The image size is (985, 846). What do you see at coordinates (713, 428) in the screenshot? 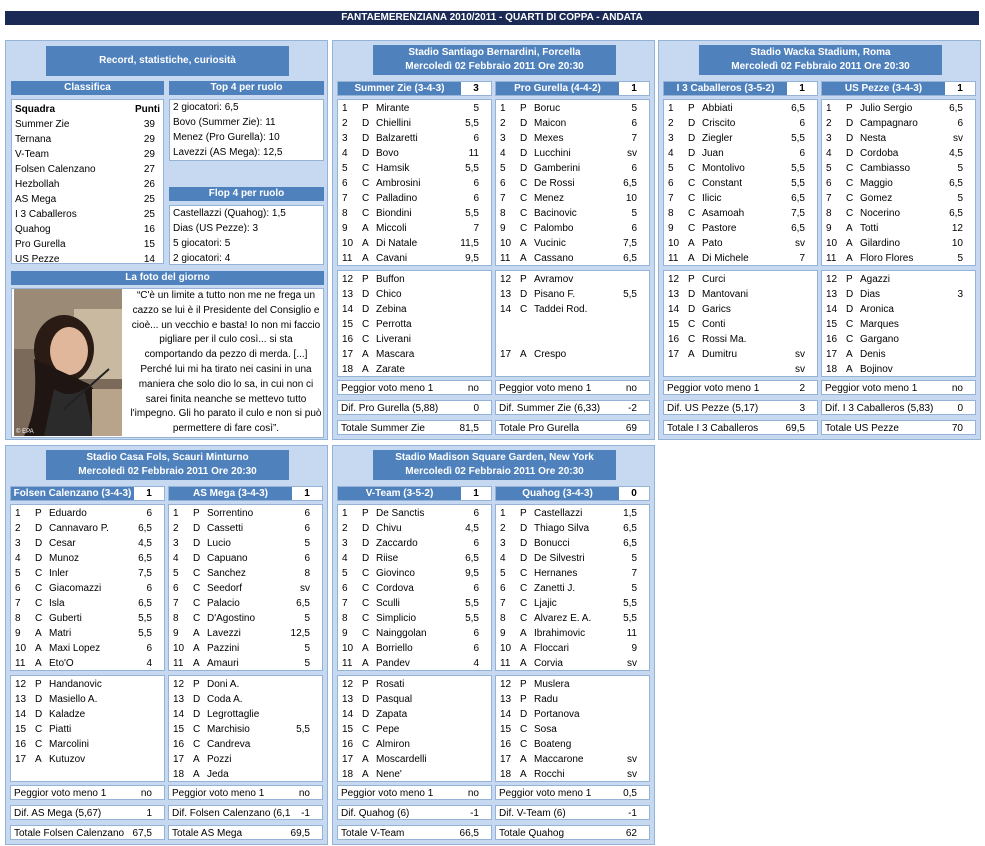
I see `tot-label: Totale I 3 Caballeros` at bounding box center [713, 428].